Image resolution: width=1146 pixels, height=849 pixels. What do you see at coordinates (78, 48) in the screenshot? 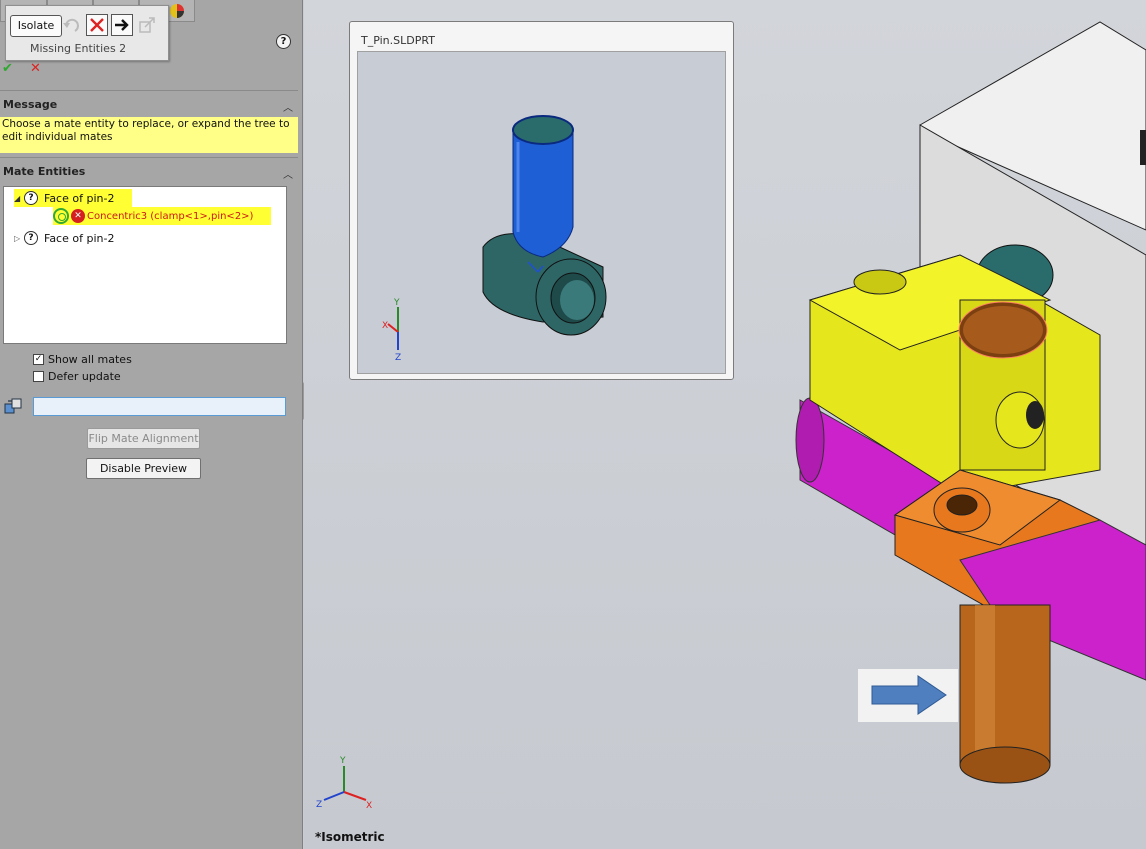
I see `missing-entities-label: Missing Entities 2` at bounding box center [78, 48].